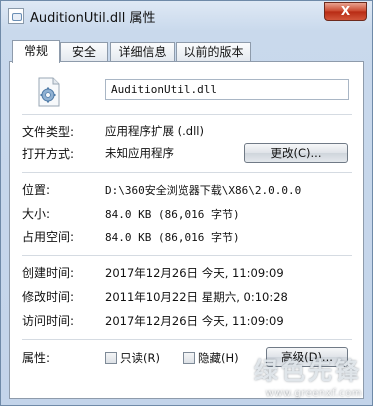 The image size is (373, 406). What do you see at coordinates (93, 18) in the screenshot?
I see `window-title: AuditionUtil.dll 属性` at bounding box center [93, 18].